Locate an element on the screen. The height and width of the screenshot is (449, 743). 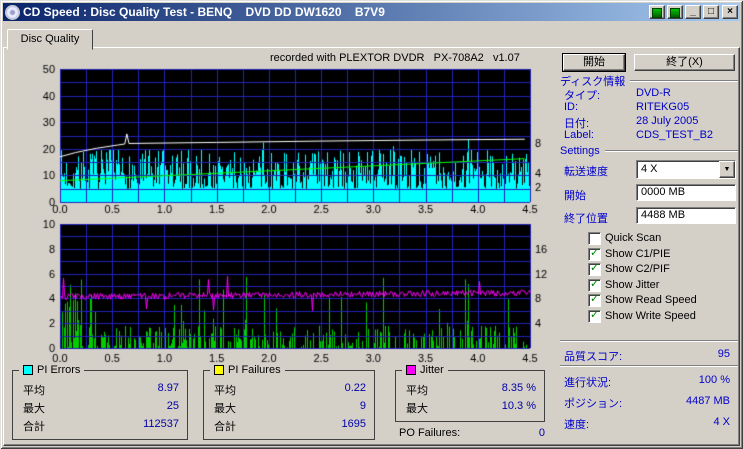
checkbox-label: Quick Scan is located at coordinates (633, 238).